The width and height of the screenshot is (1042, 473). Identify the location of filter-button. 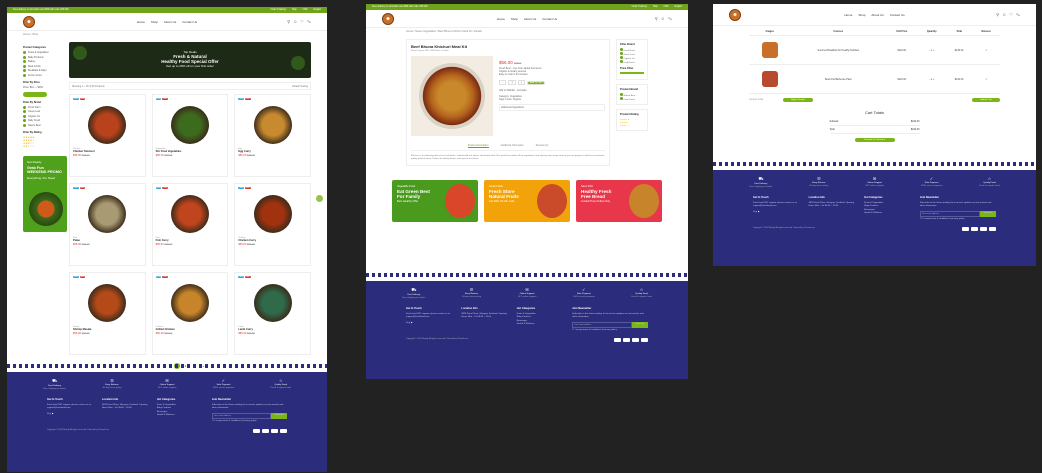
(35, 94).